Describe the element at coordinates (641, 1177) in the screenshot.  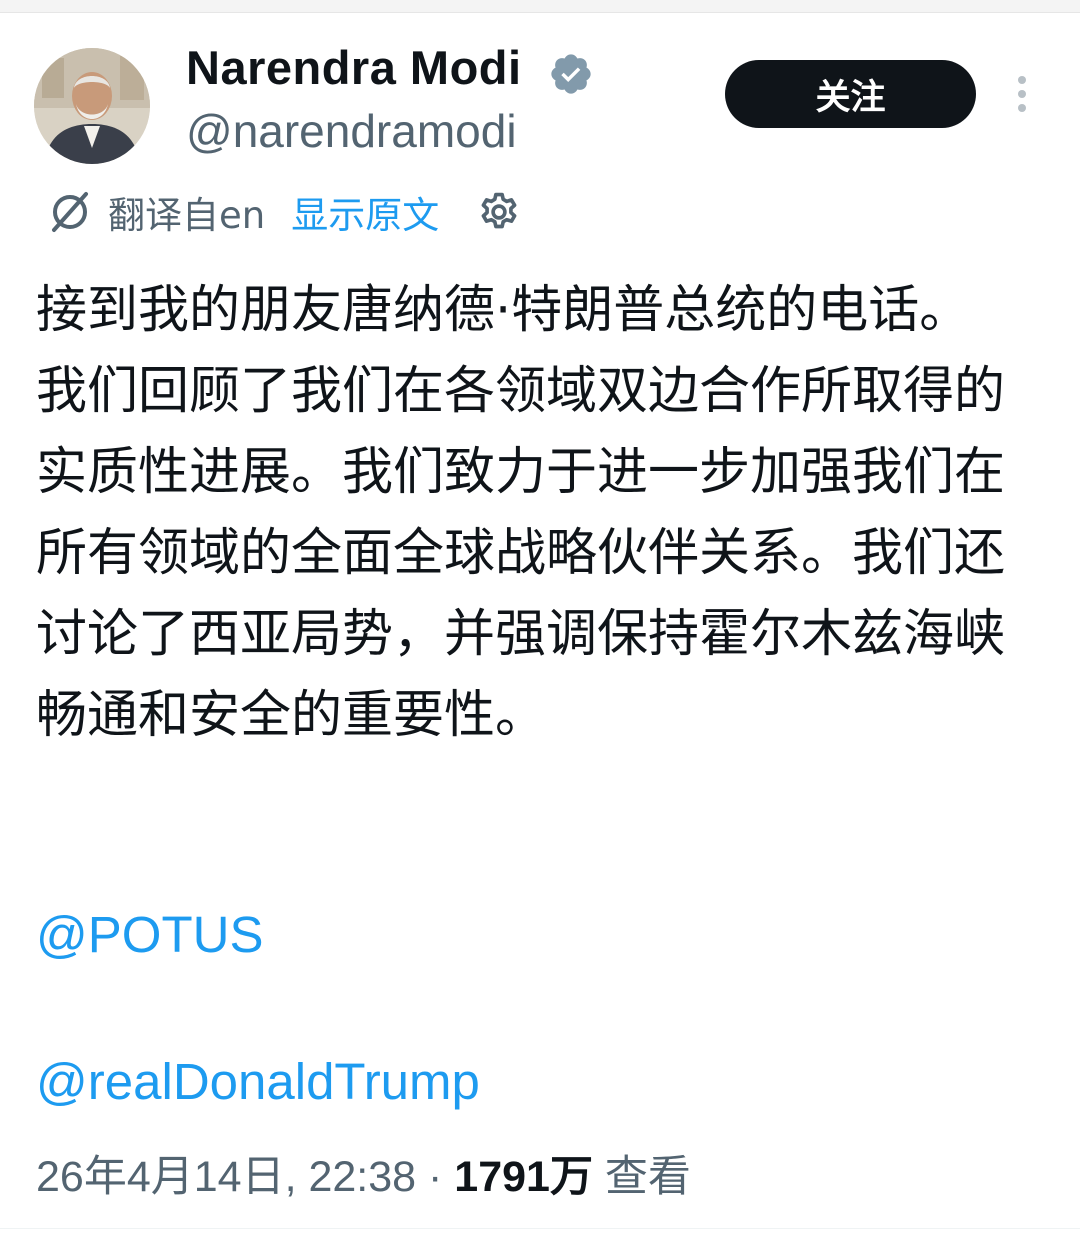
I see `views-label: 查看` at that location.